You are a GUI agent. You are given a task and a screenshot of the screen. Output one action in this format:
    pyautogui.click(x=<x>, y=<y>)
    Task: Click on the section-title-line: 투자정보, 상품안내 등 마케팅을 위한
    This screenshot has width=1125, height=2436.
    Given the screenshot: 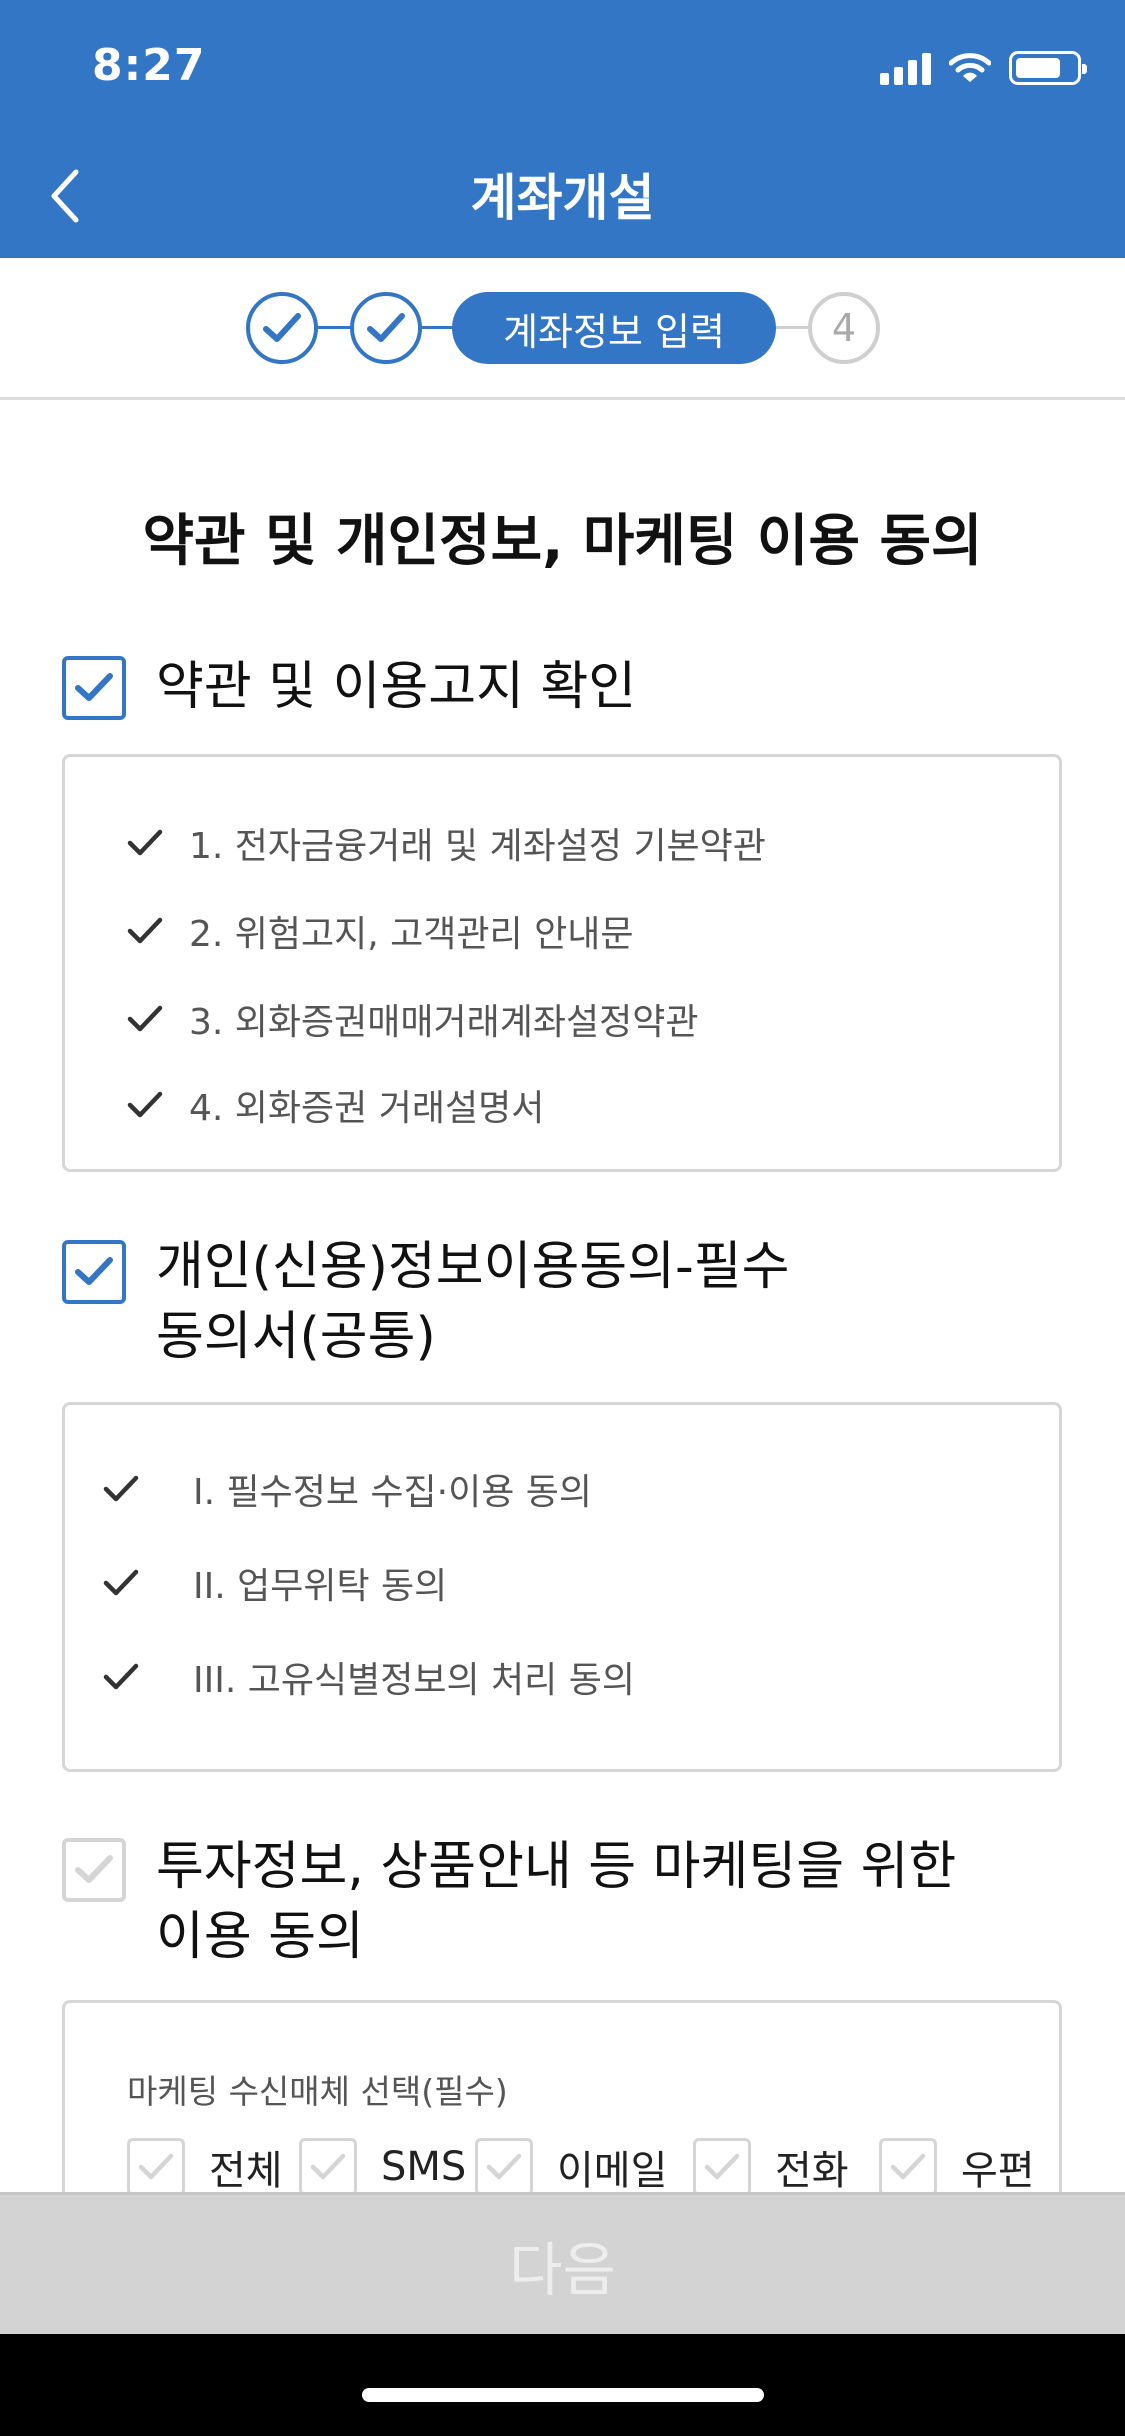 What is the action you would take?
    pyautogui.click(x=556, y=1867)
    